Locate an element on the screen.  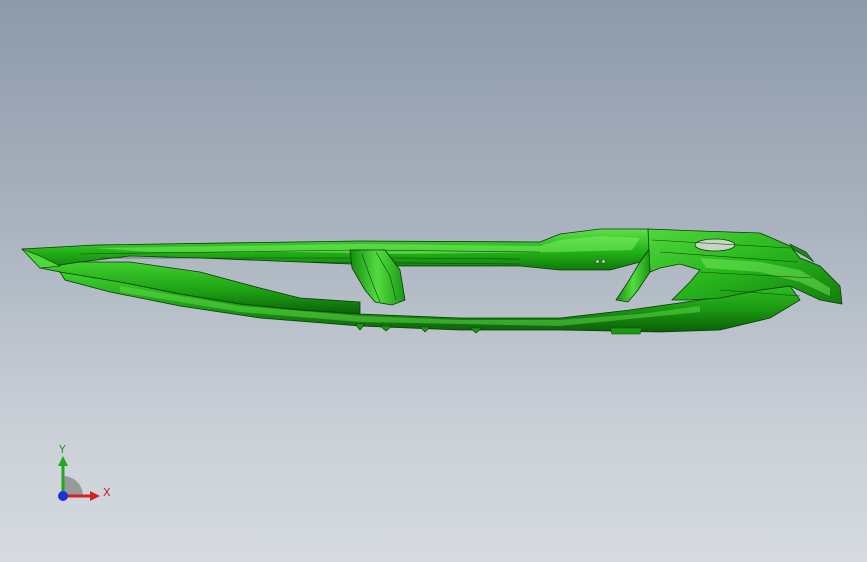
triad-y-arrowhead is located at coordinates (63, 461).